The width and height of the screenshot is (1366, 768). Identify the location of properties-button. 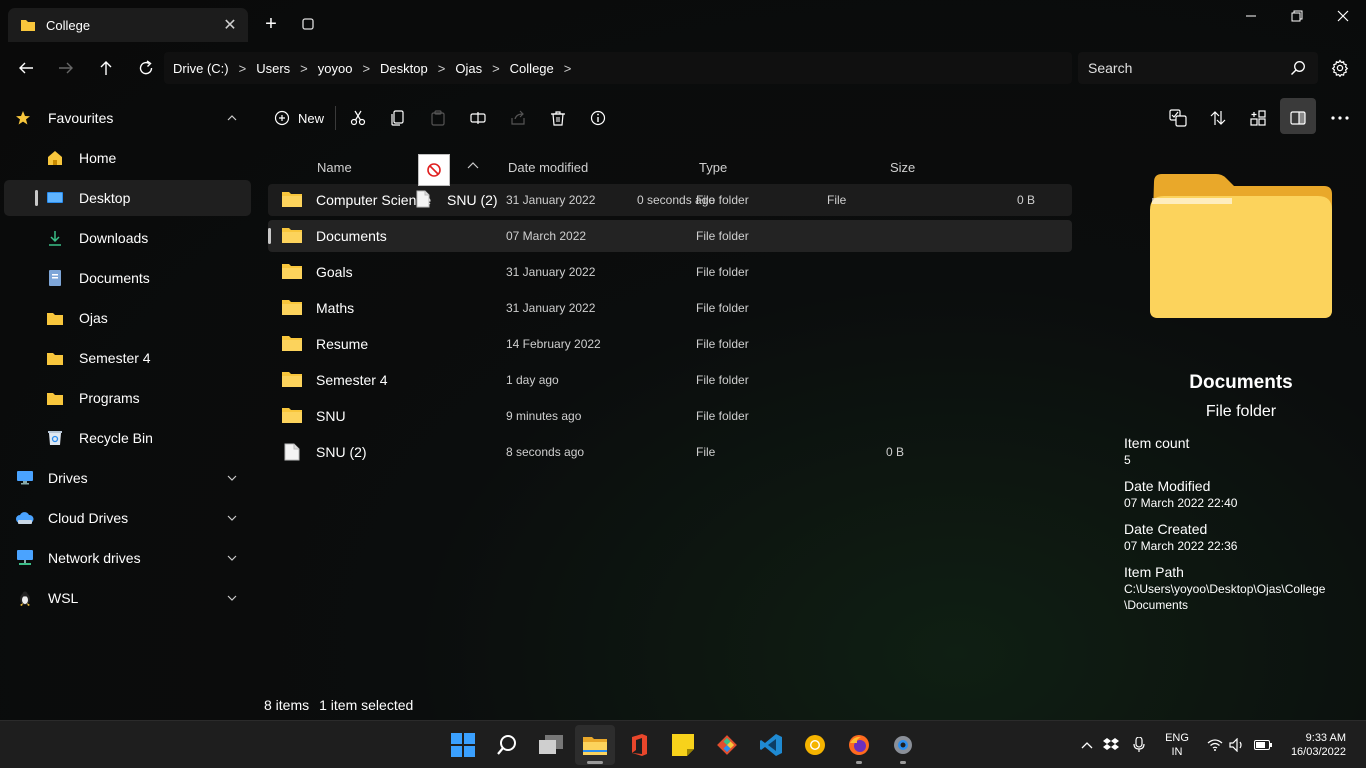
(598, 118).